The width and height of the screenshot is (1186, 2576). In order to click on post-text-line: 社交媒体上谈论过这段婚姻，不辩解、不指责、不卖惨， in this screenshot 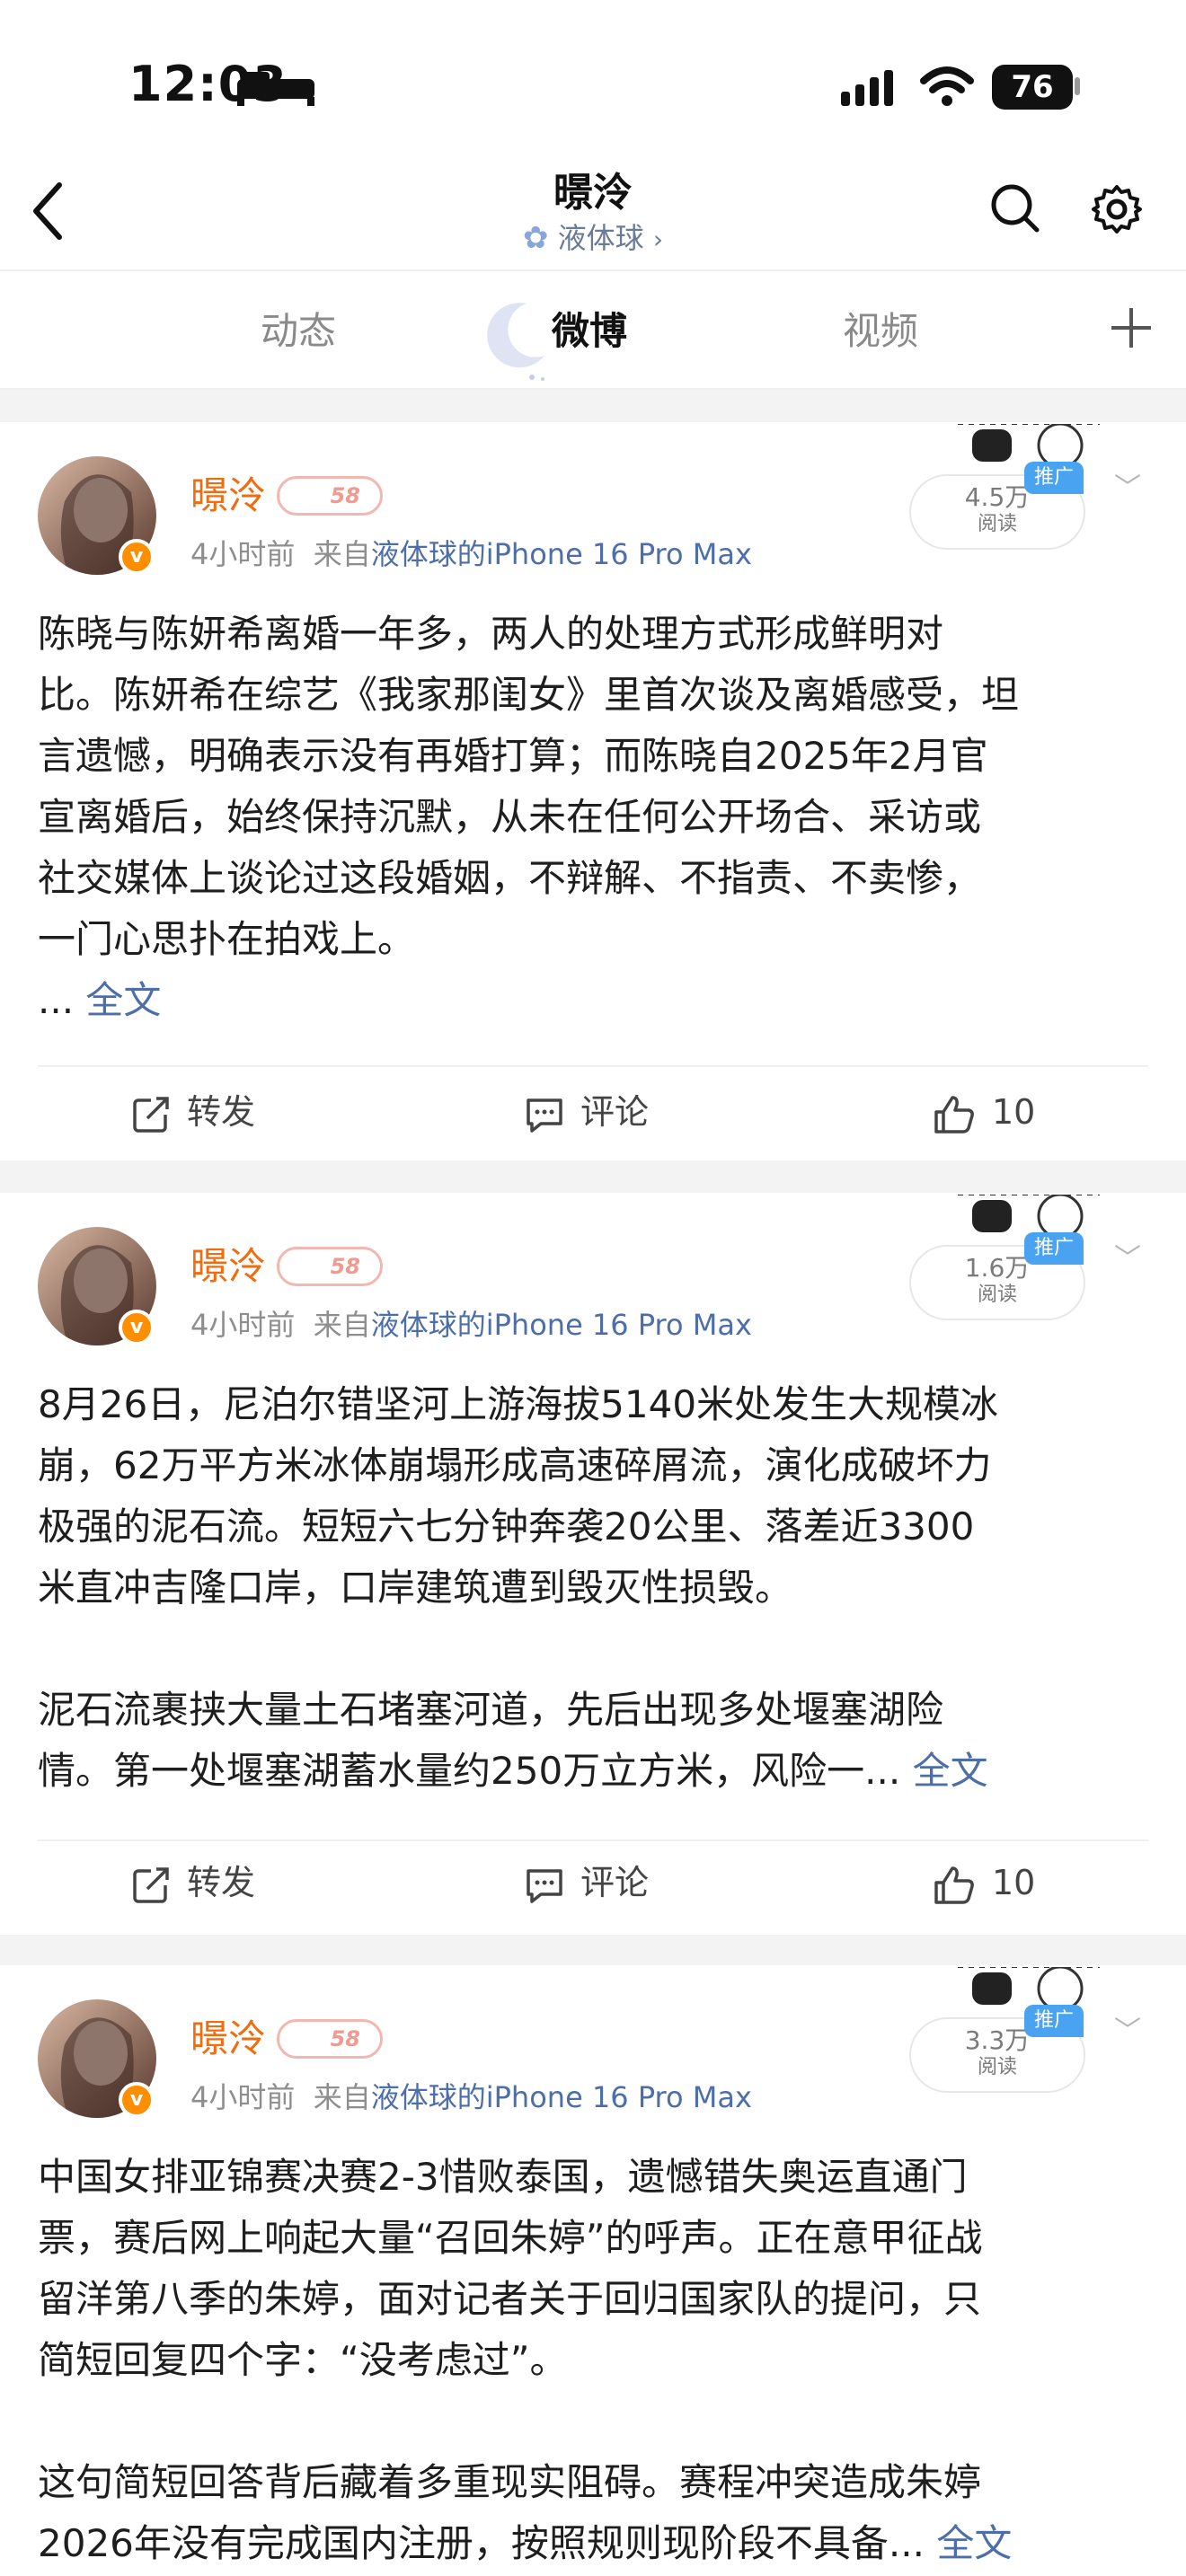, I will do `click(510, 878)`.